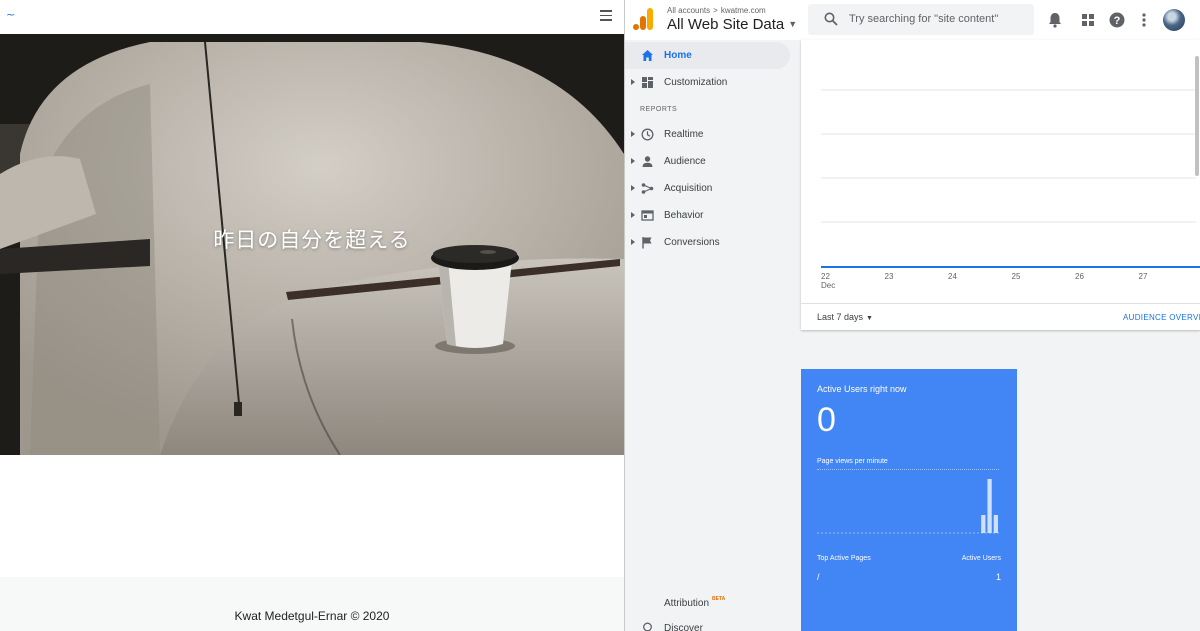 Image resolution: width=1200 pixels, height=631 pixels. I want to click on scrollbar-thumb, so click(1197, 116).